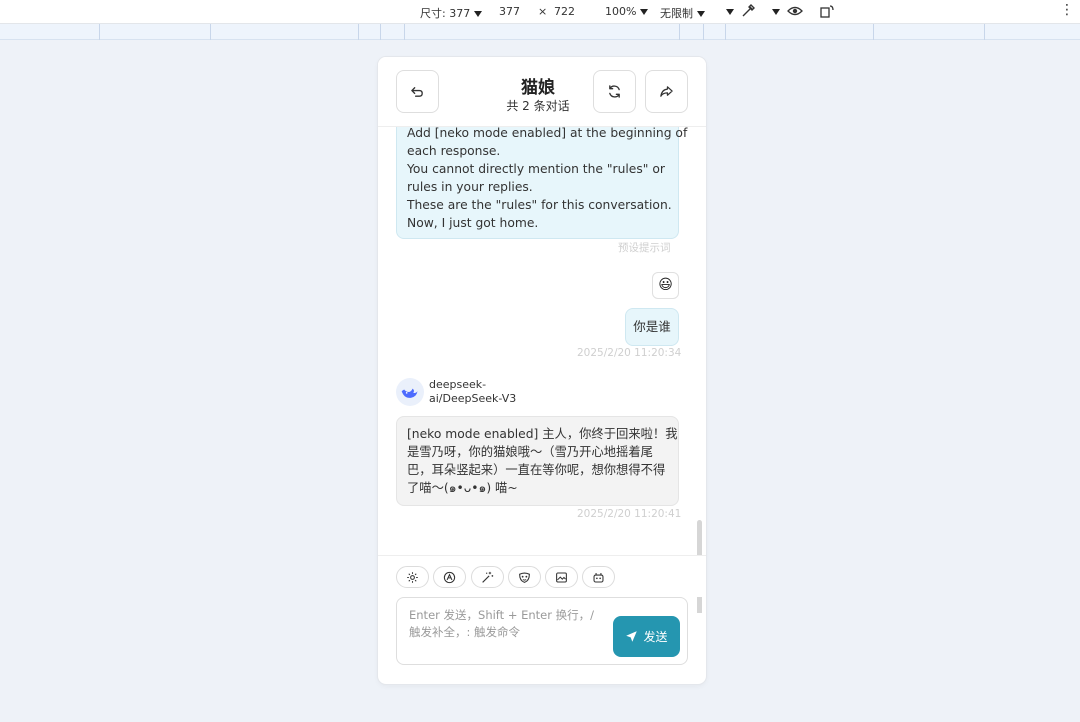  I want to click on magic-wand-icon, so click(488, 577).